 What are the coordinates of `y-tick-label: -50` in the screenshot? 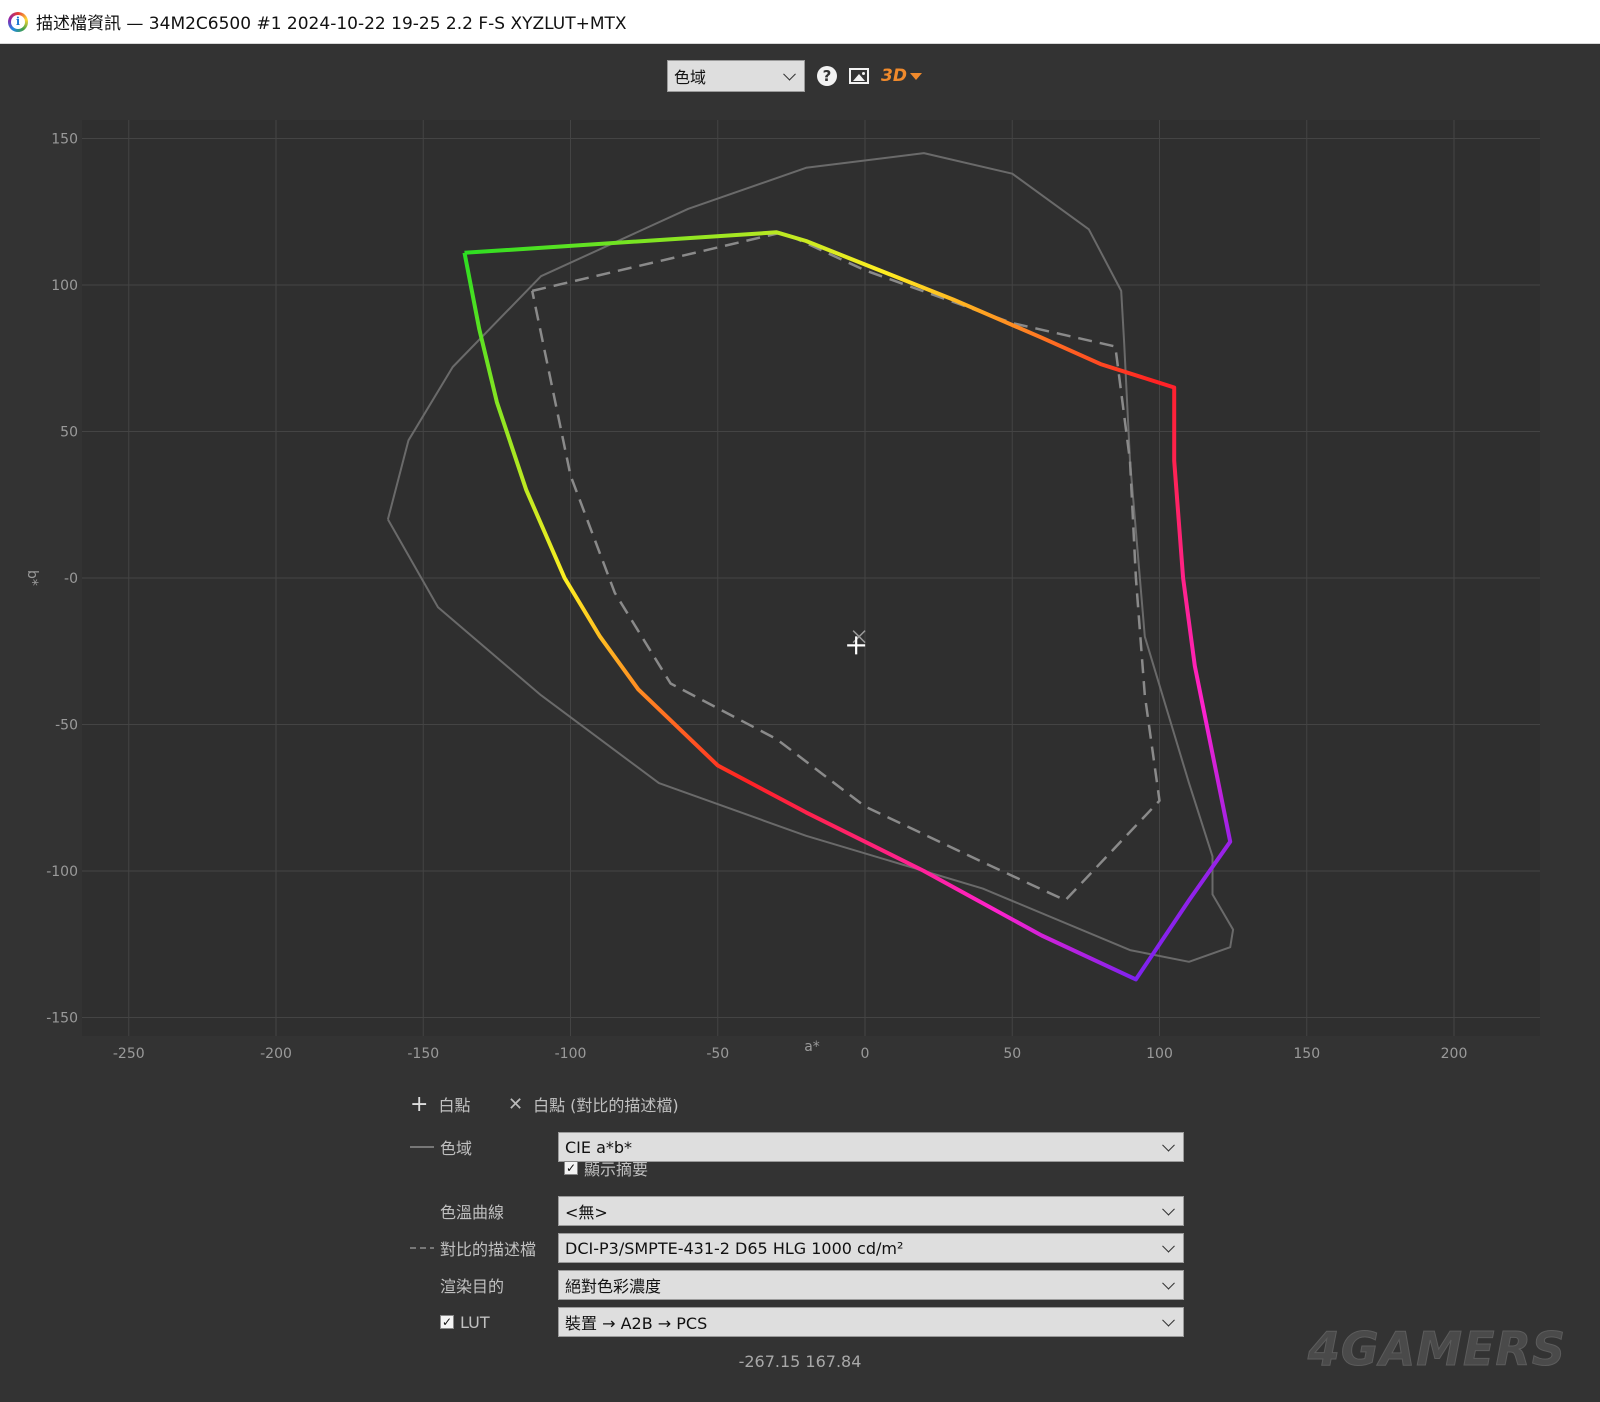 It's located at (66, 726).